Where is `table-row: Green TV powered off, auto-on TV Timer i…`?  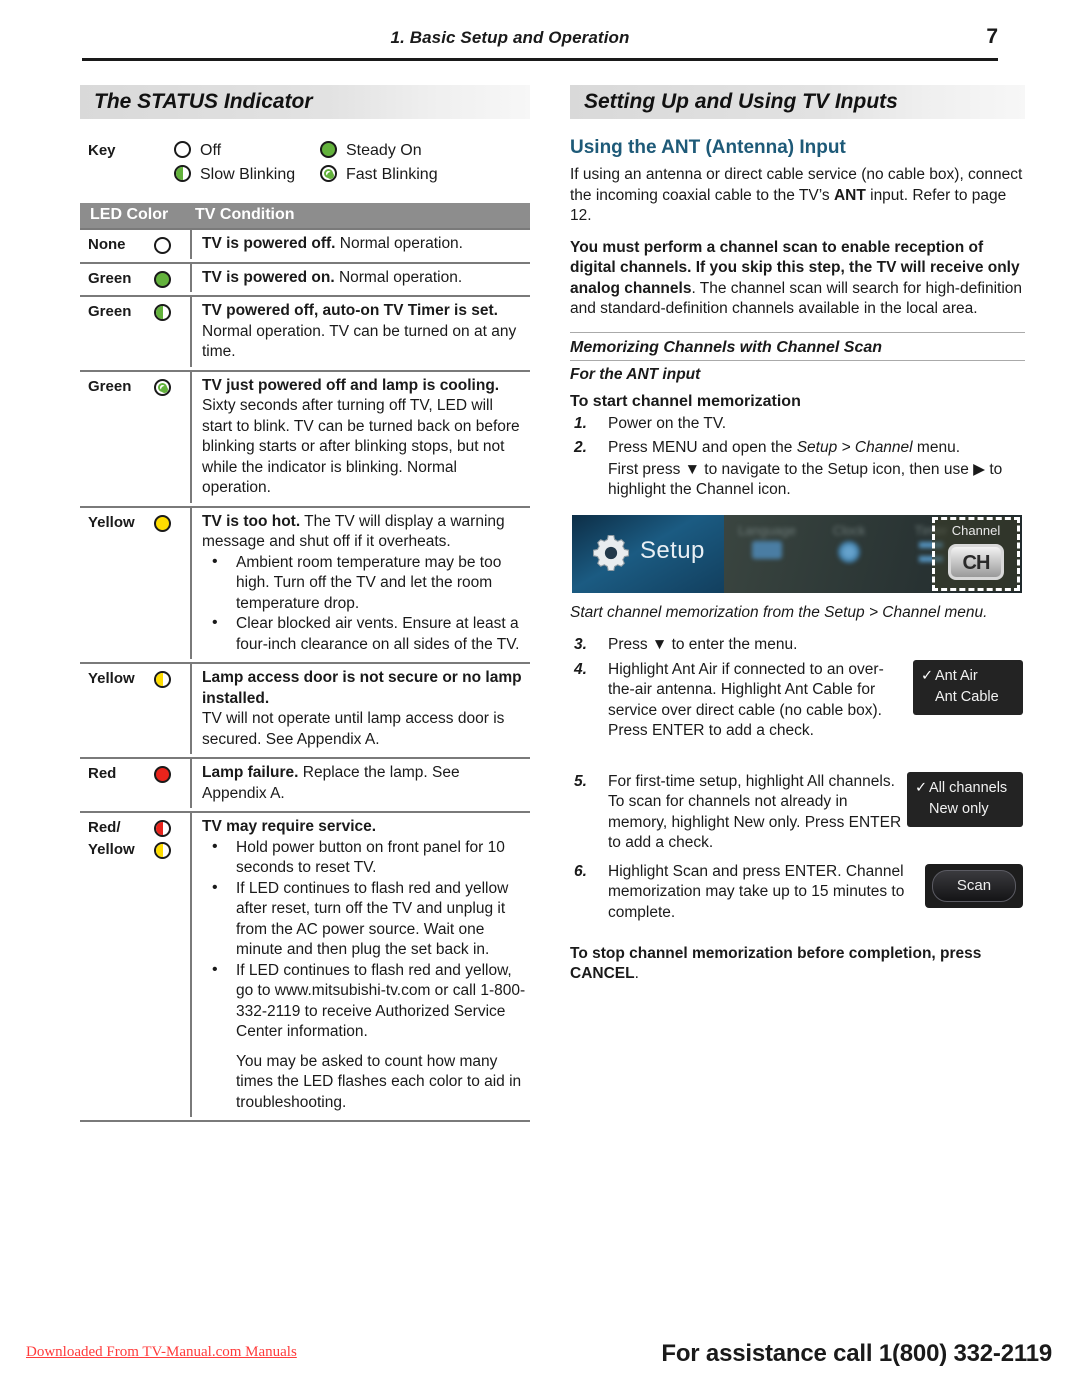
table-row: Green TV powered off, auto-on TV Timer i… is located at coordinates (305, 332).